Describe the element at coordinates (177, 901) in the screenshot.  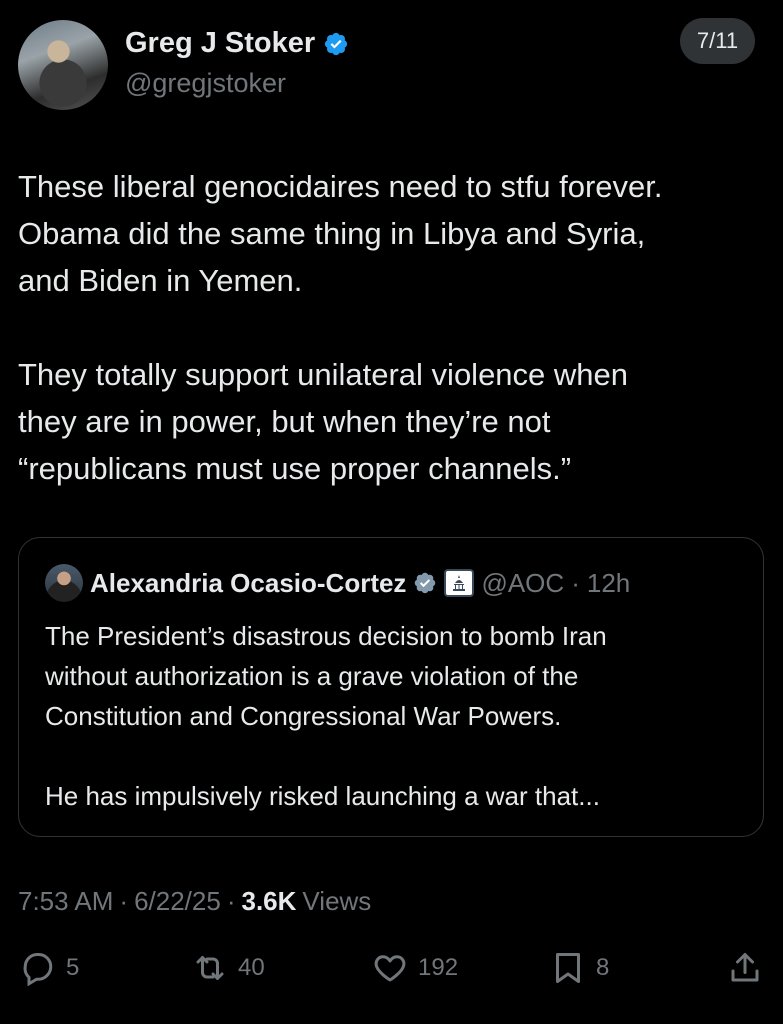
I see `tweet-date: 6/22/25` at that location.